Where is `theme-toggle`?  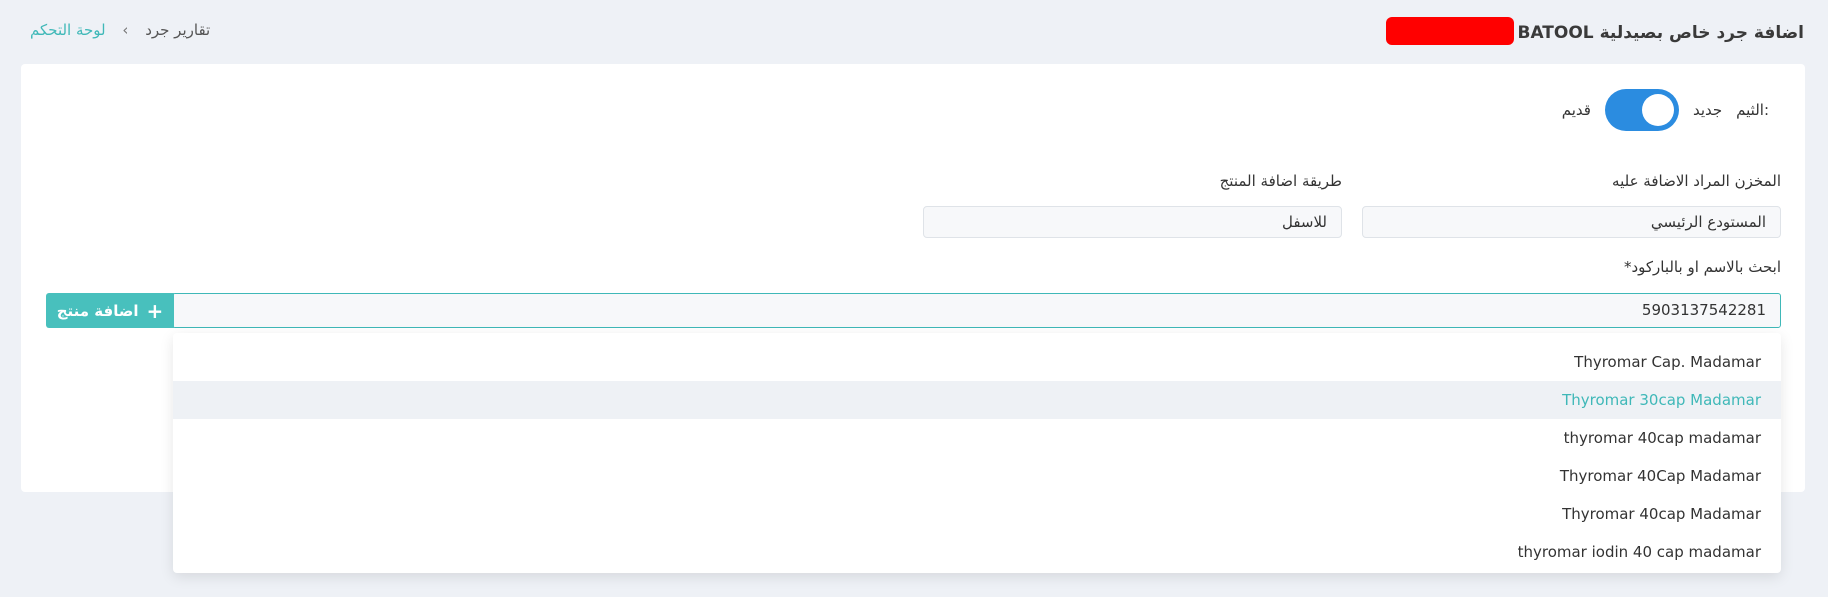 theme-toggle is located at coordinates (1641, 110).